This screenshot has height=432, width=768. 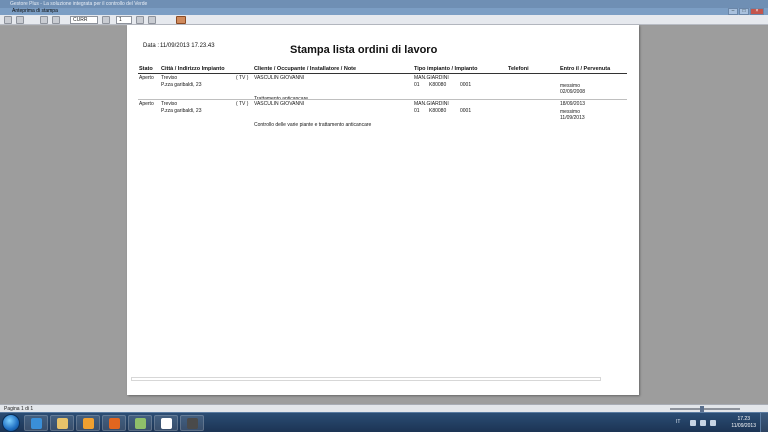 I want to click on network-icon, so click(x=703, y=423).